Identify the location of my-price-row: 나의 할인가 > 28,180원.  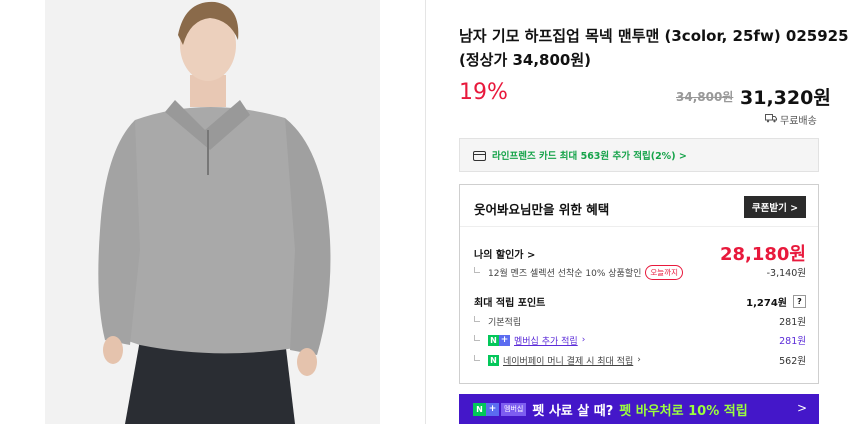
(640, 254).